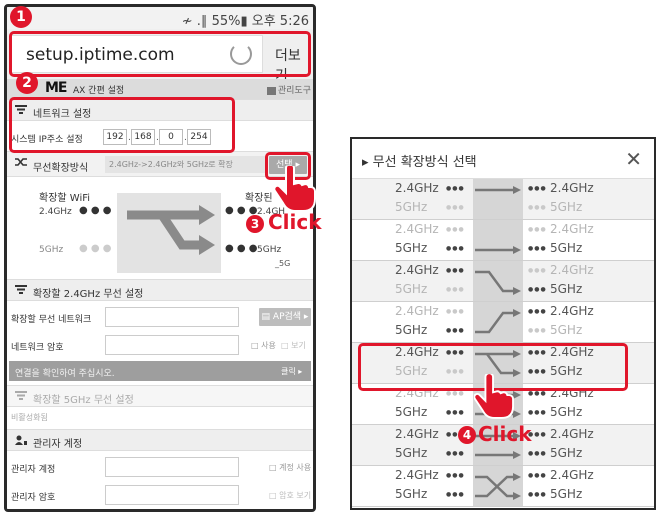 This screenshot has height=516, width=664. Describe the element at coordinates (33, 470) in the screenshot. I see `admin-id-label: 관리자 계정` at that location.